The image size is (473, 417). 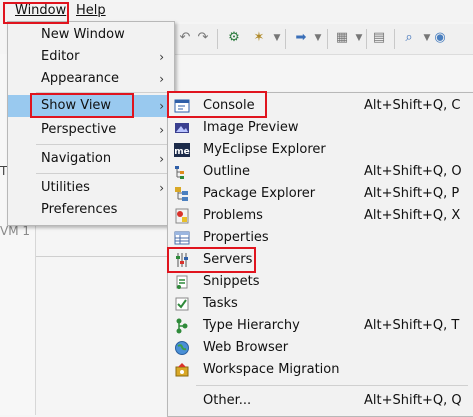 I want to click on toolbar: ↶ ↷ ⚙ ✶ ▼ ➡ ▼ ▦ ▼ ▤ ⌕ ▼ ◉, so click(x=323, y=39).